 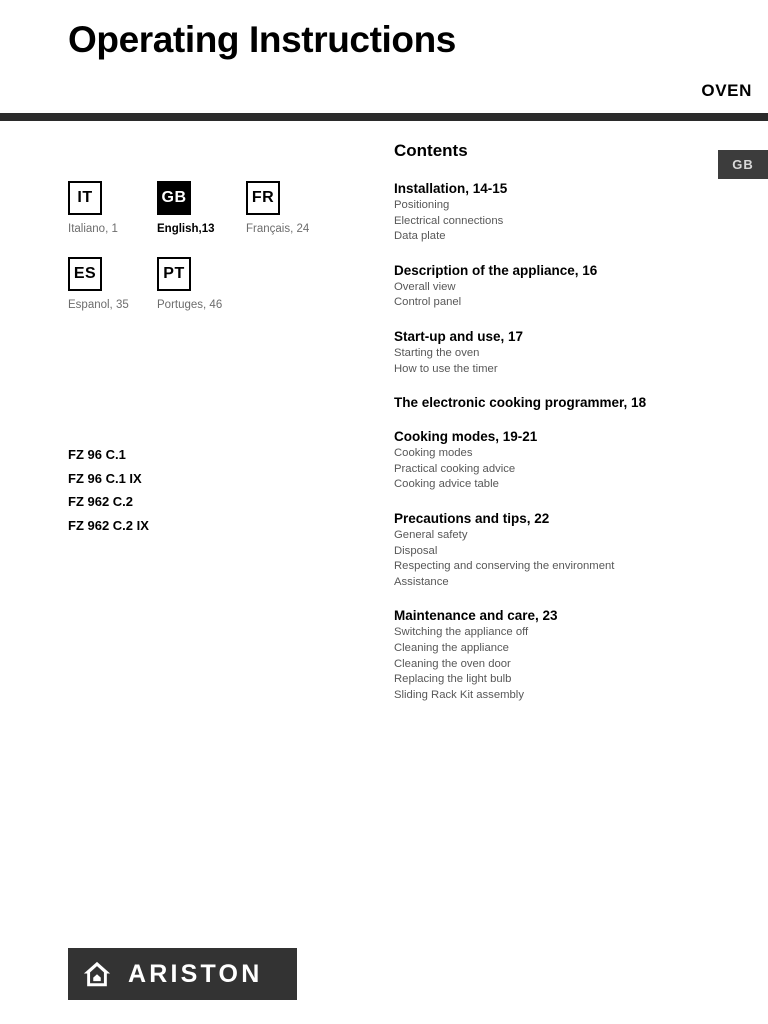 What do you see at coordinates (195, 973) in the screenshot?
I see `brand-name: ARISTON` at bounding box center [195, 973].